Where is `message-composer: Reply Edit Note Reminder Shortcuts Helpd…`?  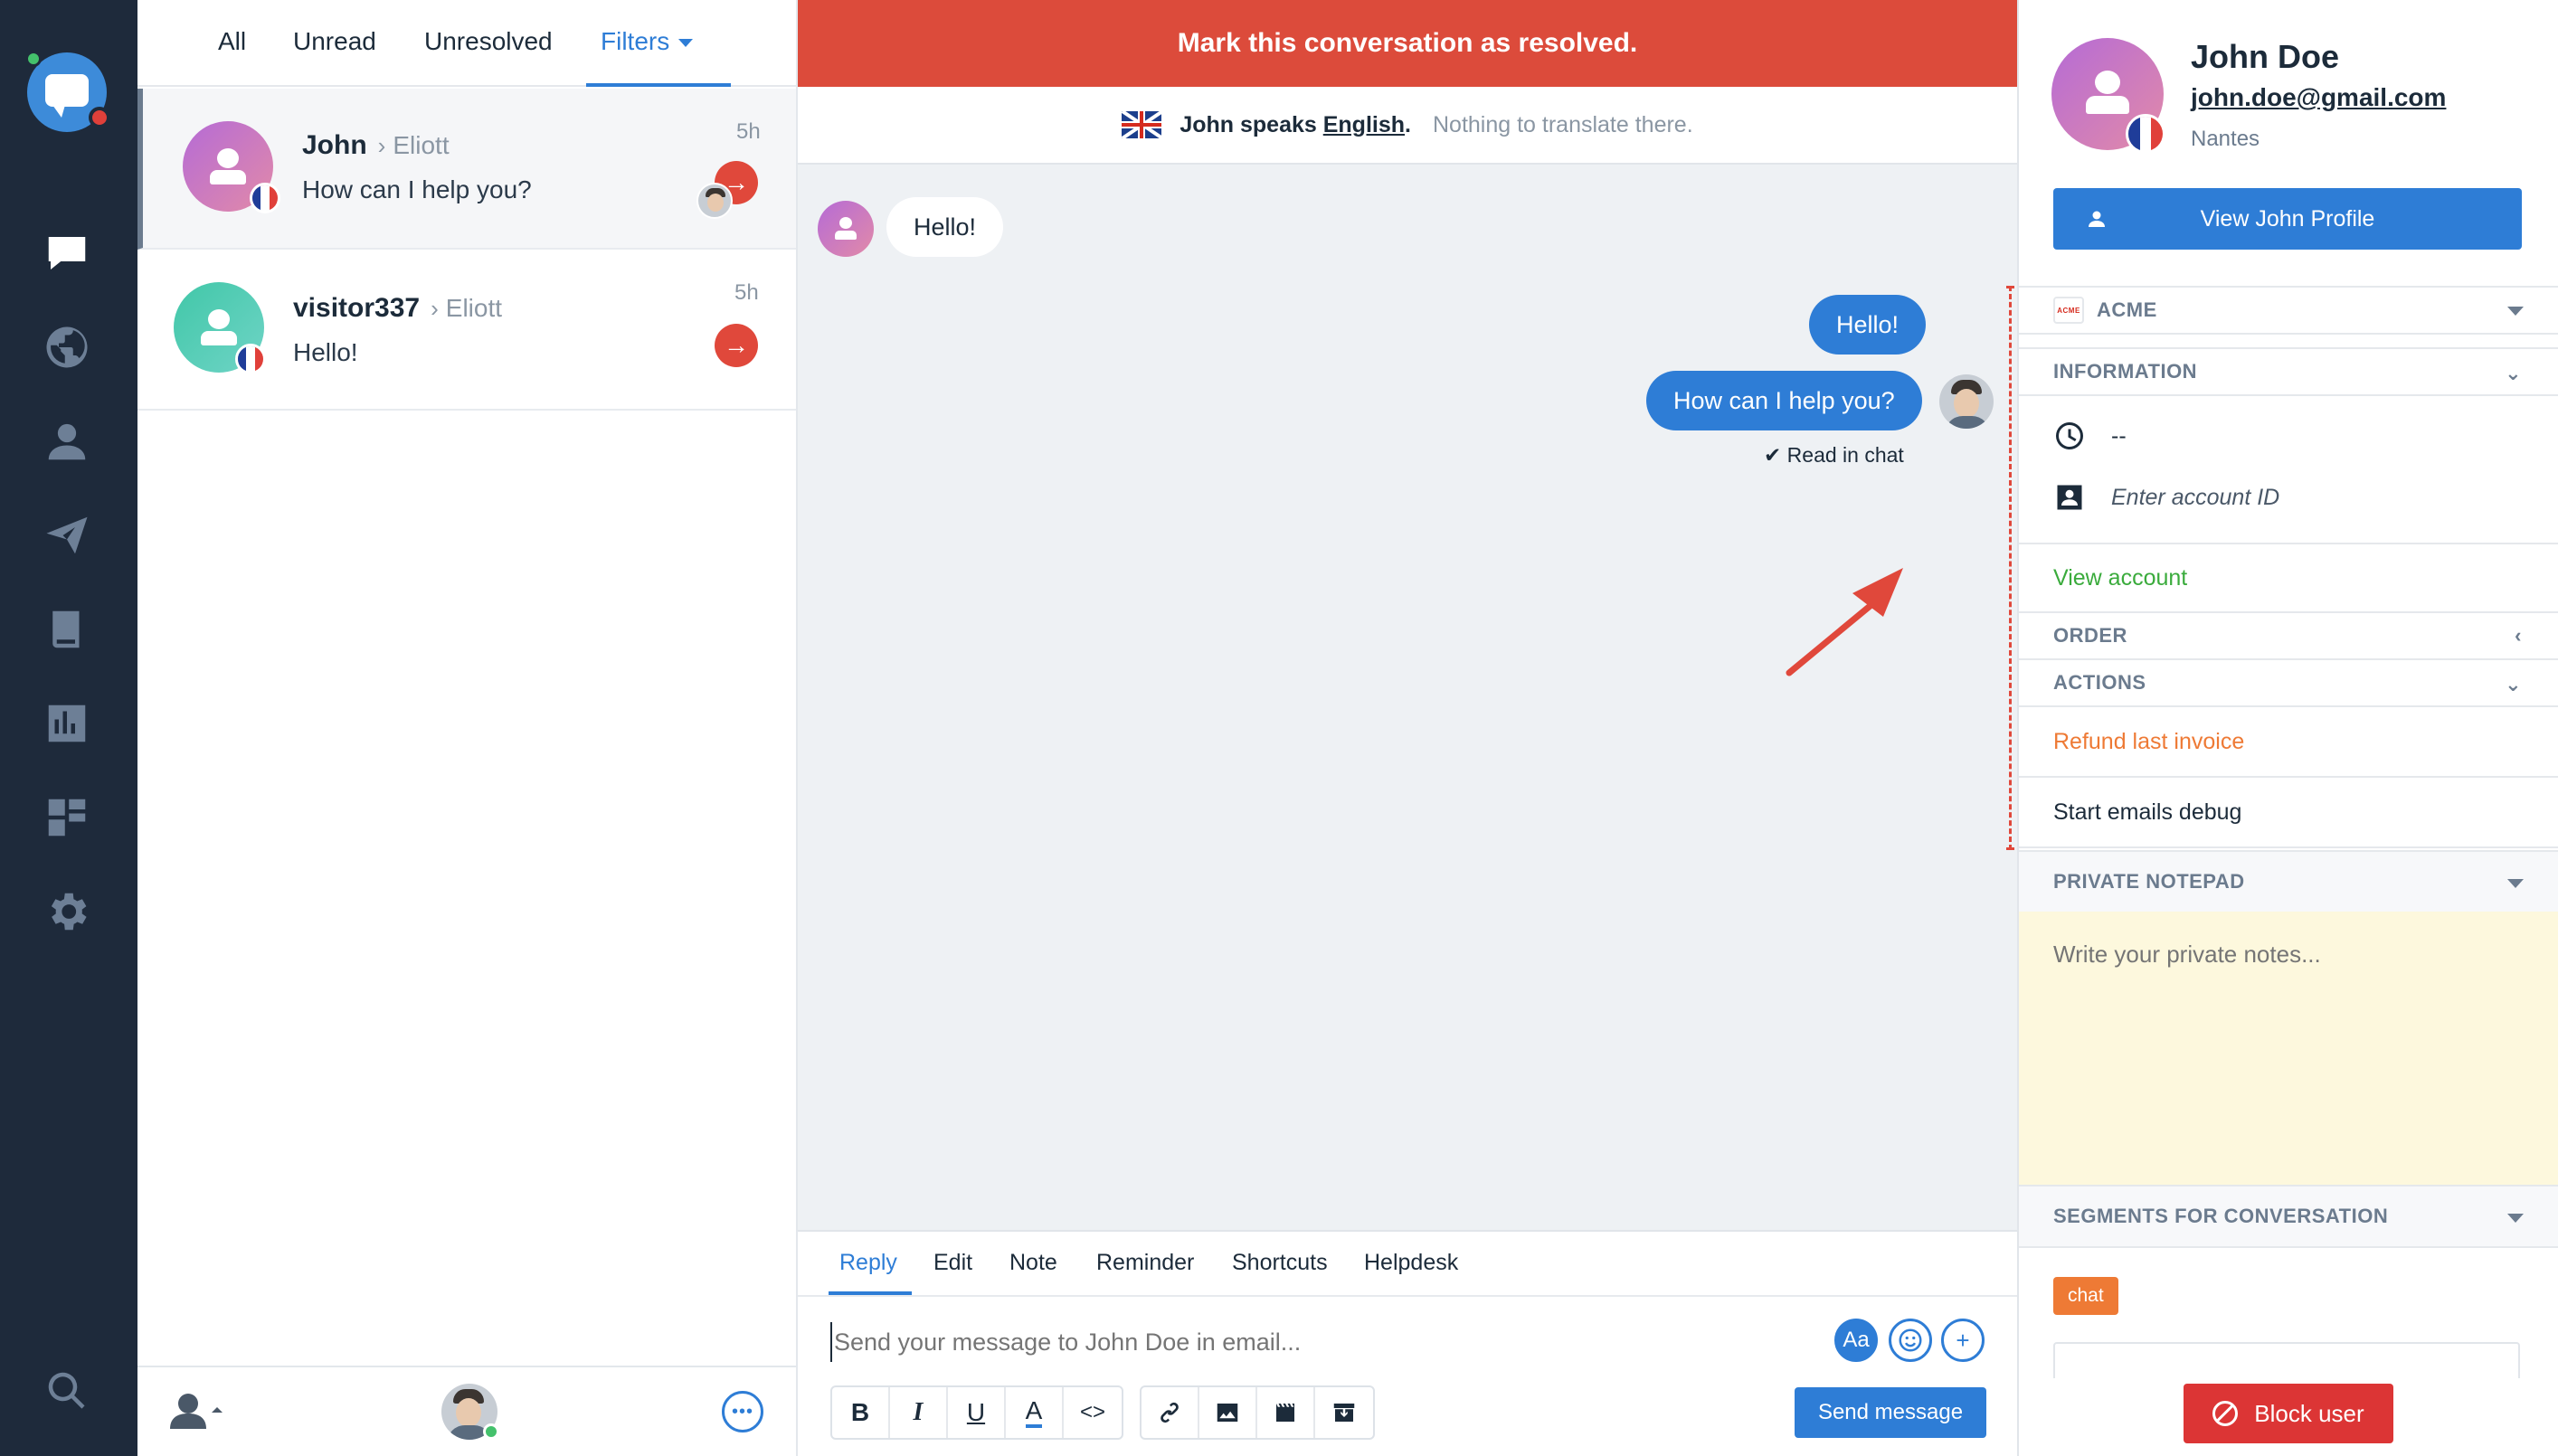 message-composer: Reply Edit Note Reminder Shortcuts Helpd… is located at coordinates (1407, 1343).